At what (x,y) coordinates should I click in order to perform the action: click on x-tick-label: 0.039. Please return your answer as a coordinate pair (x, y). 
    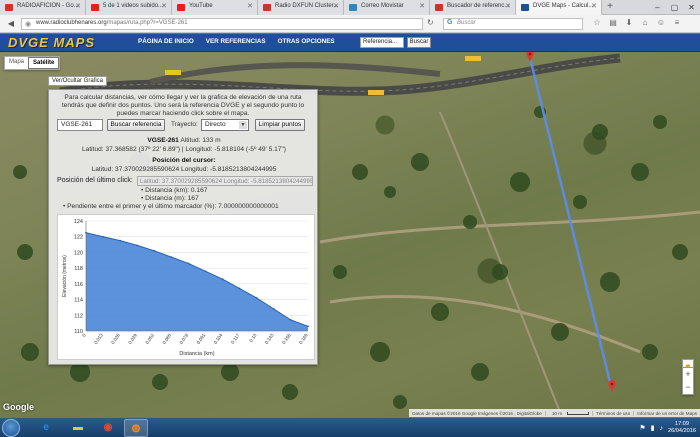
    Looking at the image, I should click on (132, 338).